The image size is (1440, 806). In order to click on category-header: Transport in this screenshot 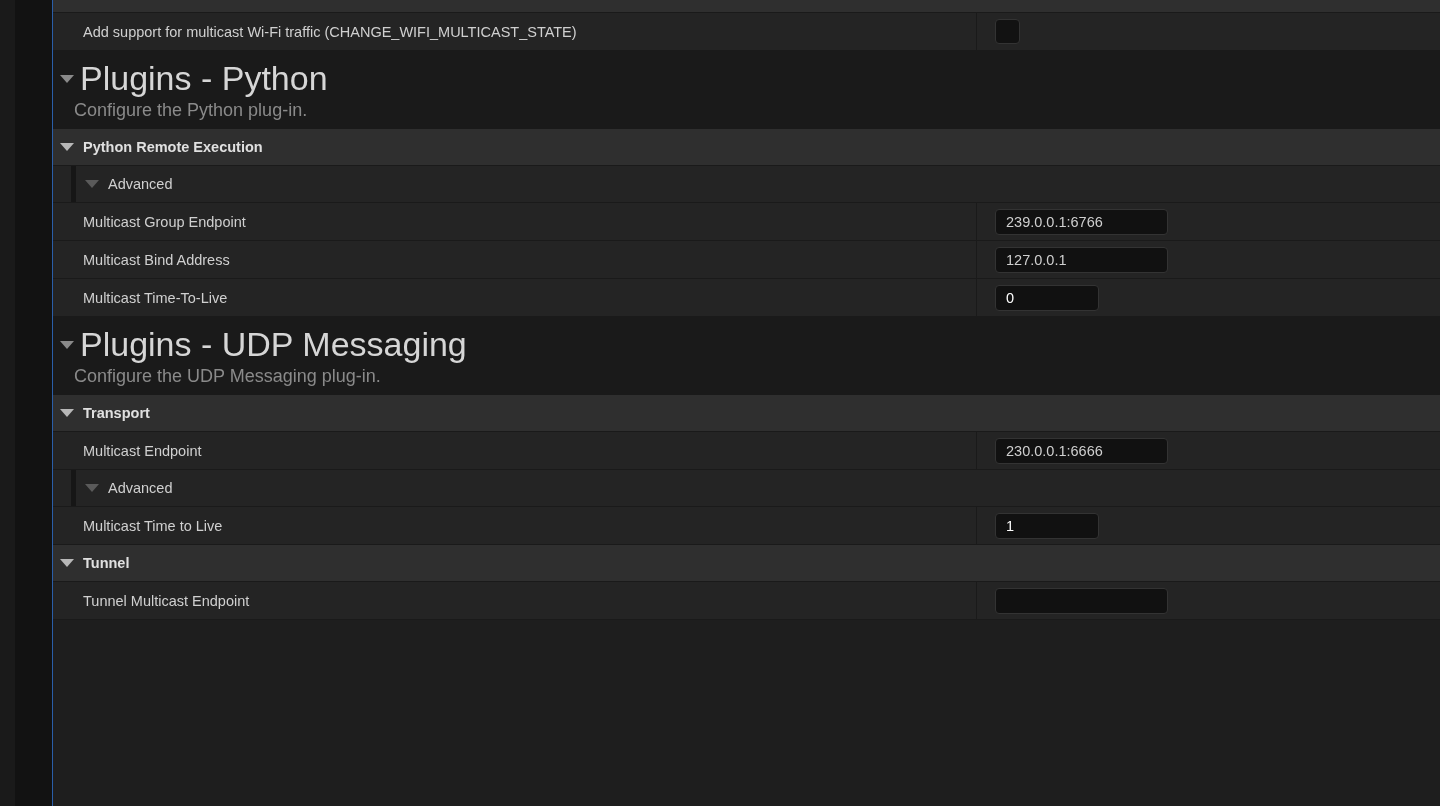, I will do `click(746, 413)`.